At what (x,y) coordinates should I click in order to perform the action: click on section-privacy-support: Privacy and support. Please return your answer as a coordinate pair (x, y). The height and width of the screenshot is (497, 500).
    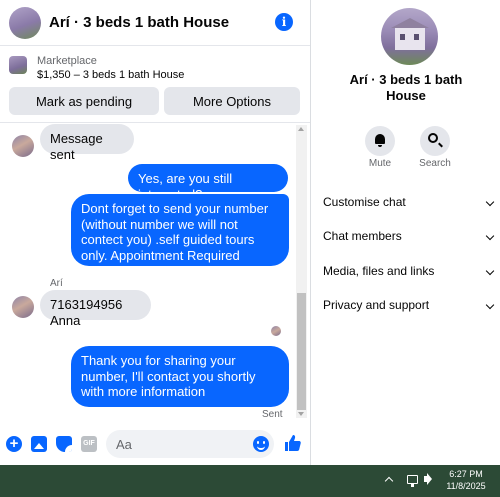
    Looking at the image, I should click on (409, 308).